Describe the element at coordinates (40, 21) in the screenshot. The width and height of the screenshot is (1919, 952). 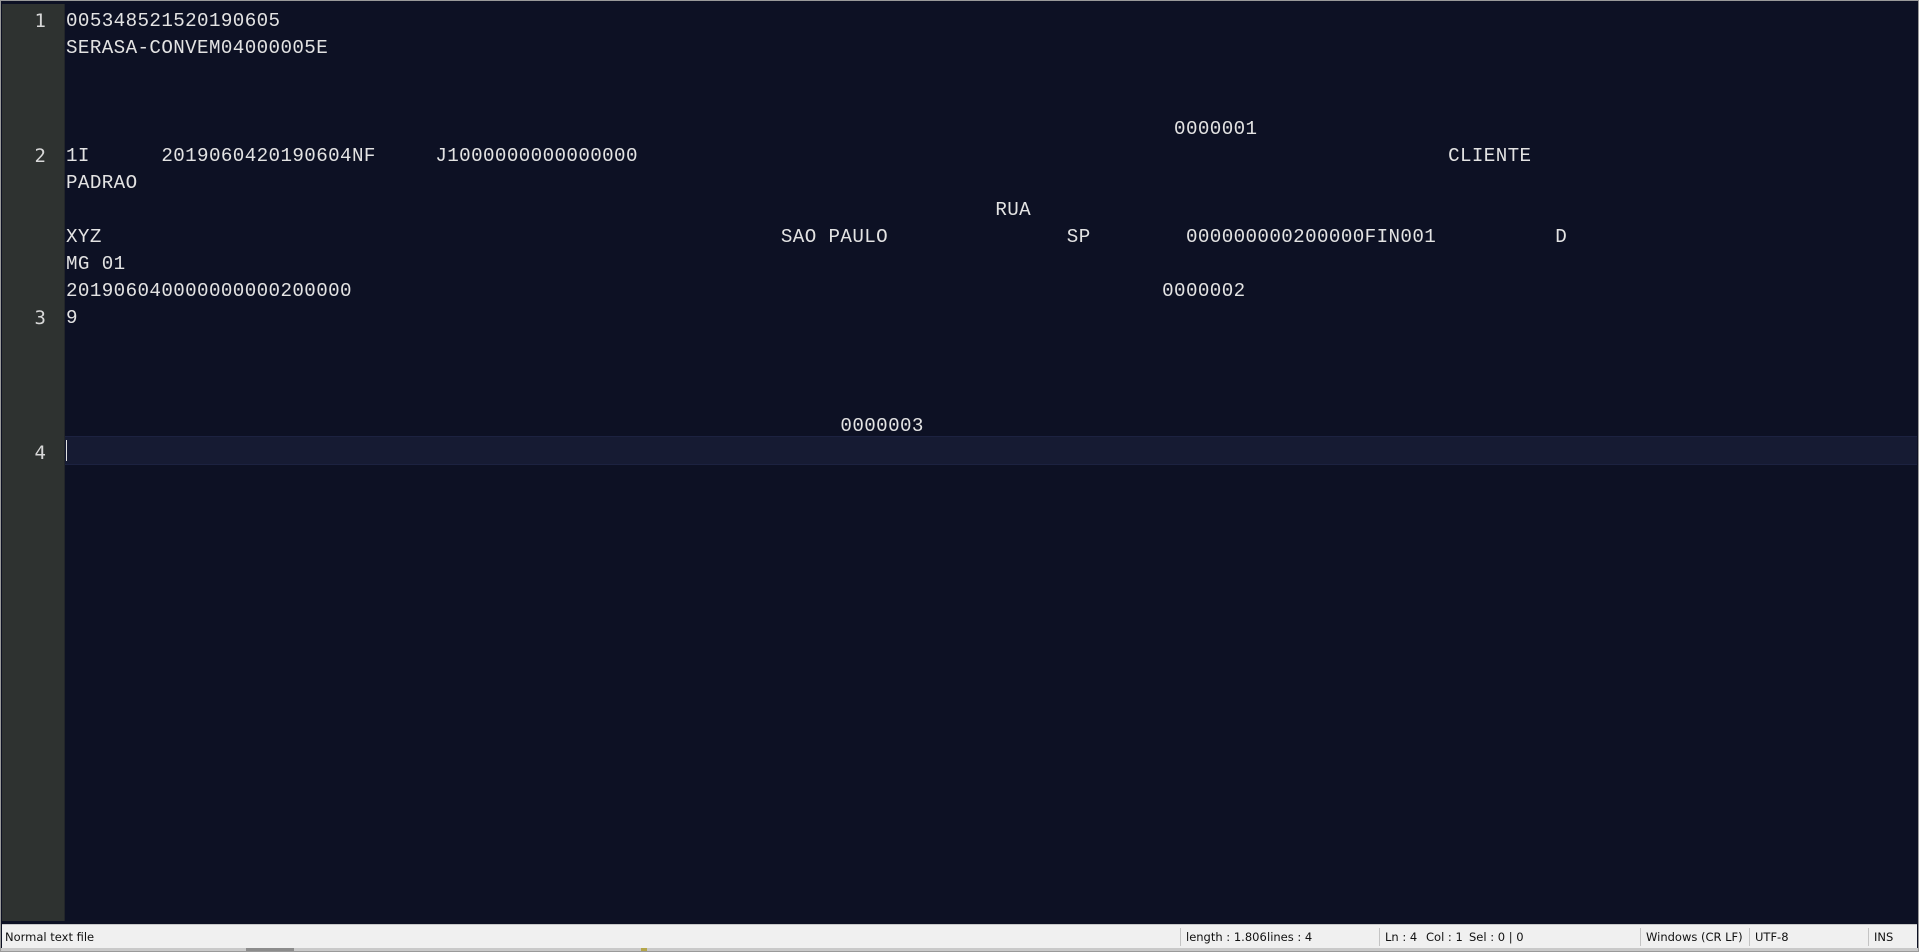
I see `line-number-1: 1` at that location.